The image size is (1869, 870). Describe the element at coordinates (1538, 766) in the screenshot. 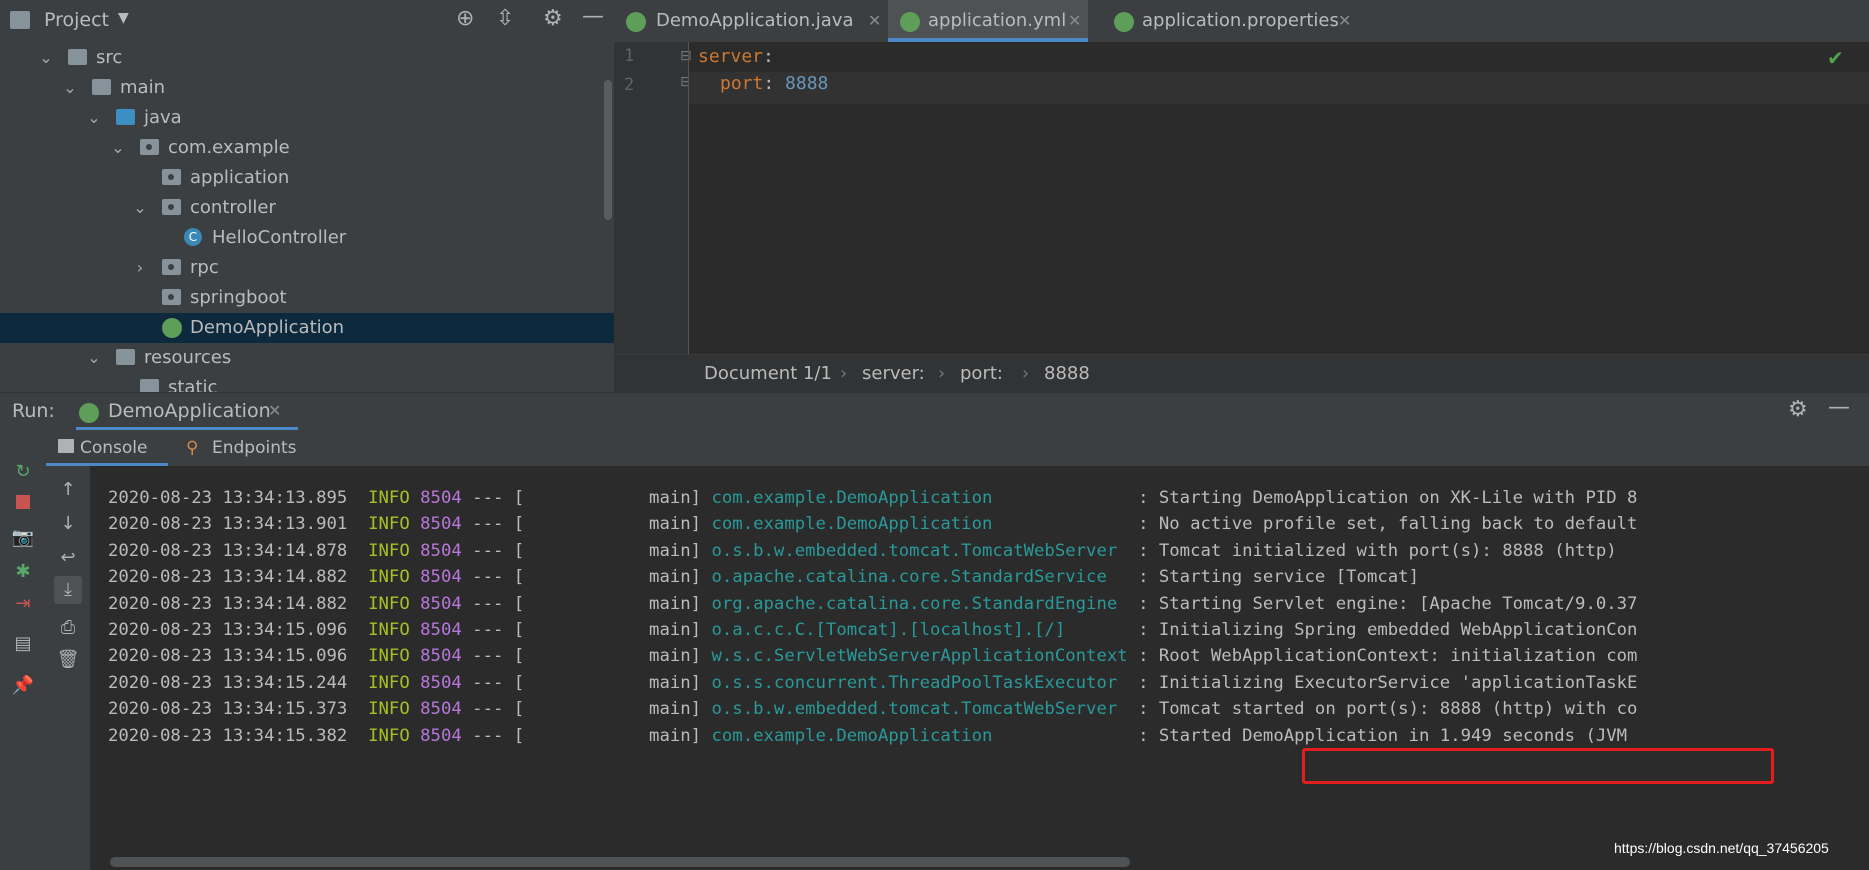

I see `highlight-box` at that location.